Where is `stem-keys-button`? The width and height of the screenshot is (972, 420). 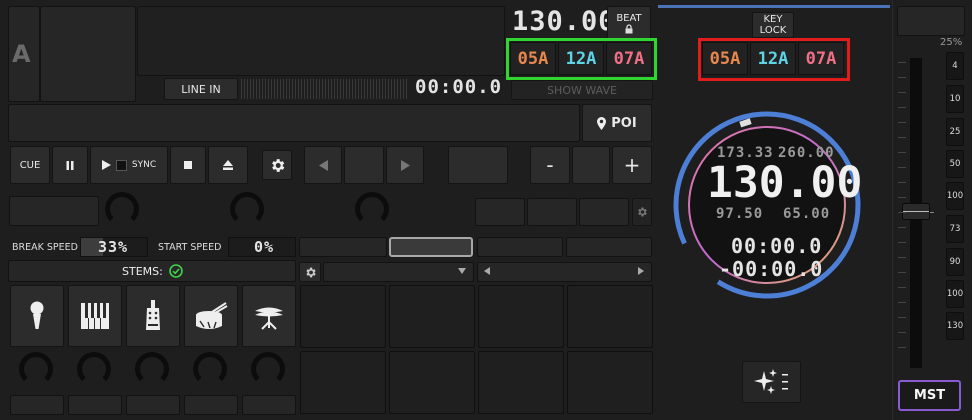 stem-keys-button is located at coordinates (95, 316).